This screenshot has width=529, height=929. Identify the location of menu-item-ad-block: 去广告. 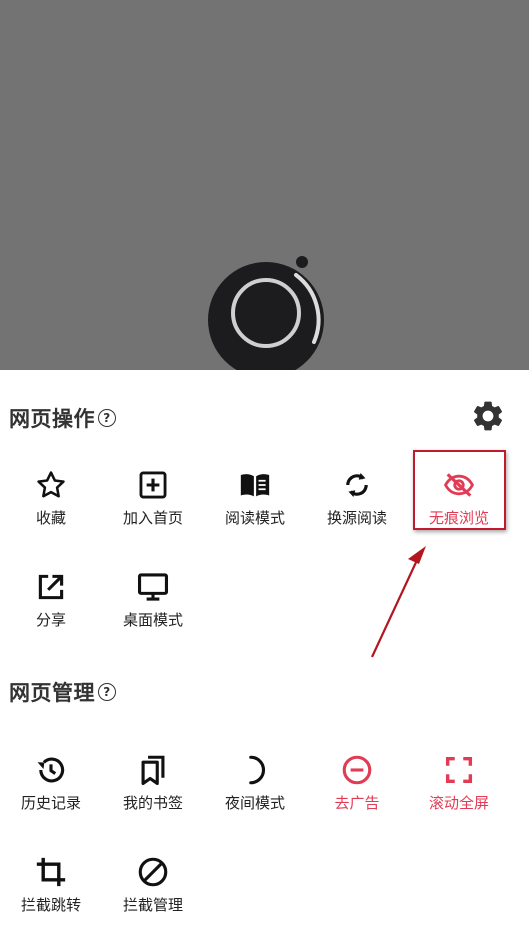
(357, 775).